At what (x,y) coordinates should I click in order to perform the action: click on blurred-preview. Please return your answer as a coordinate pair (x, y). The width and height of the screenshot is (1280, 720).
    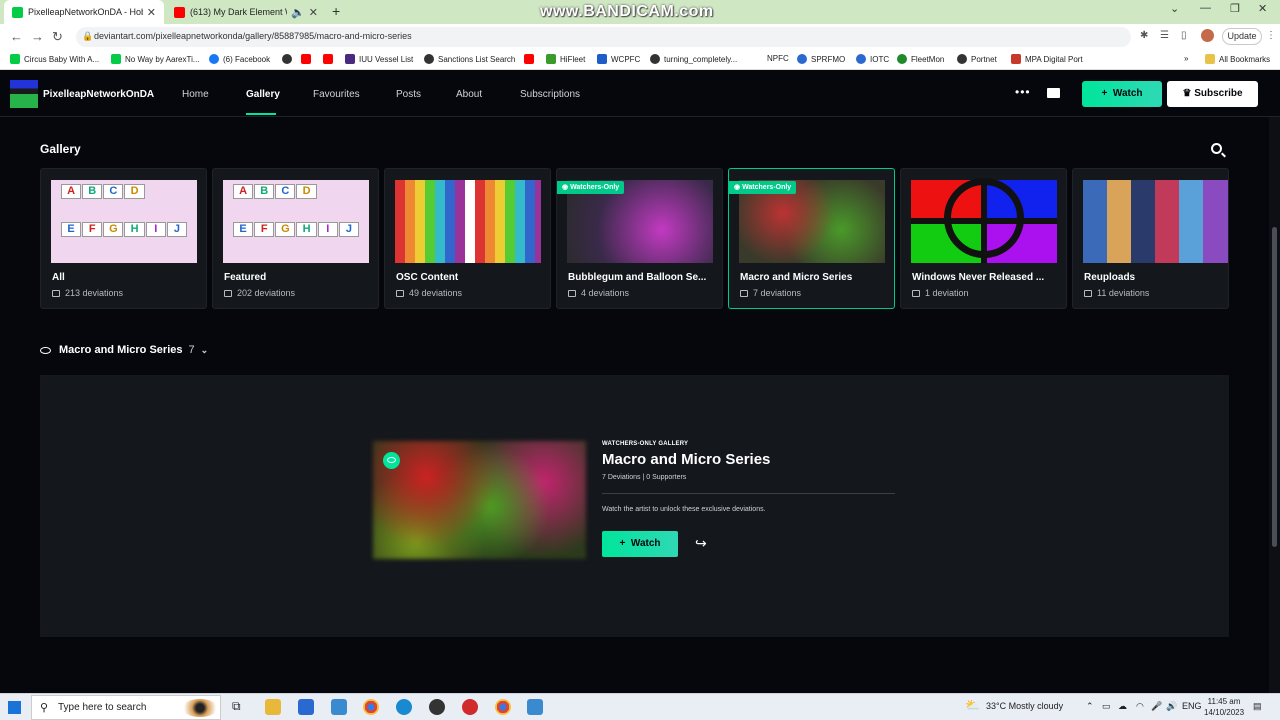
    Looking at the image, I should click on (479, 500).